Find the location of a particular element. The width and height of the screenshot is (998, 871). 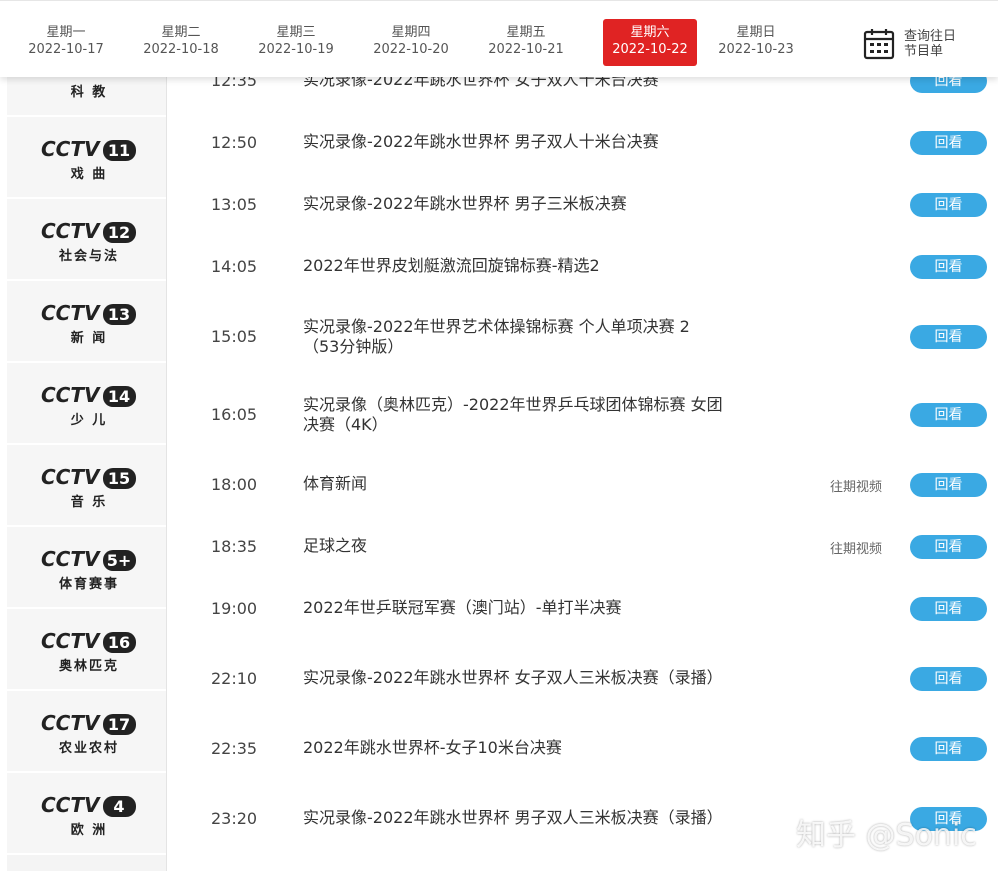

day-tab-weekday: 星期一 is located at coordinates (66, 32).